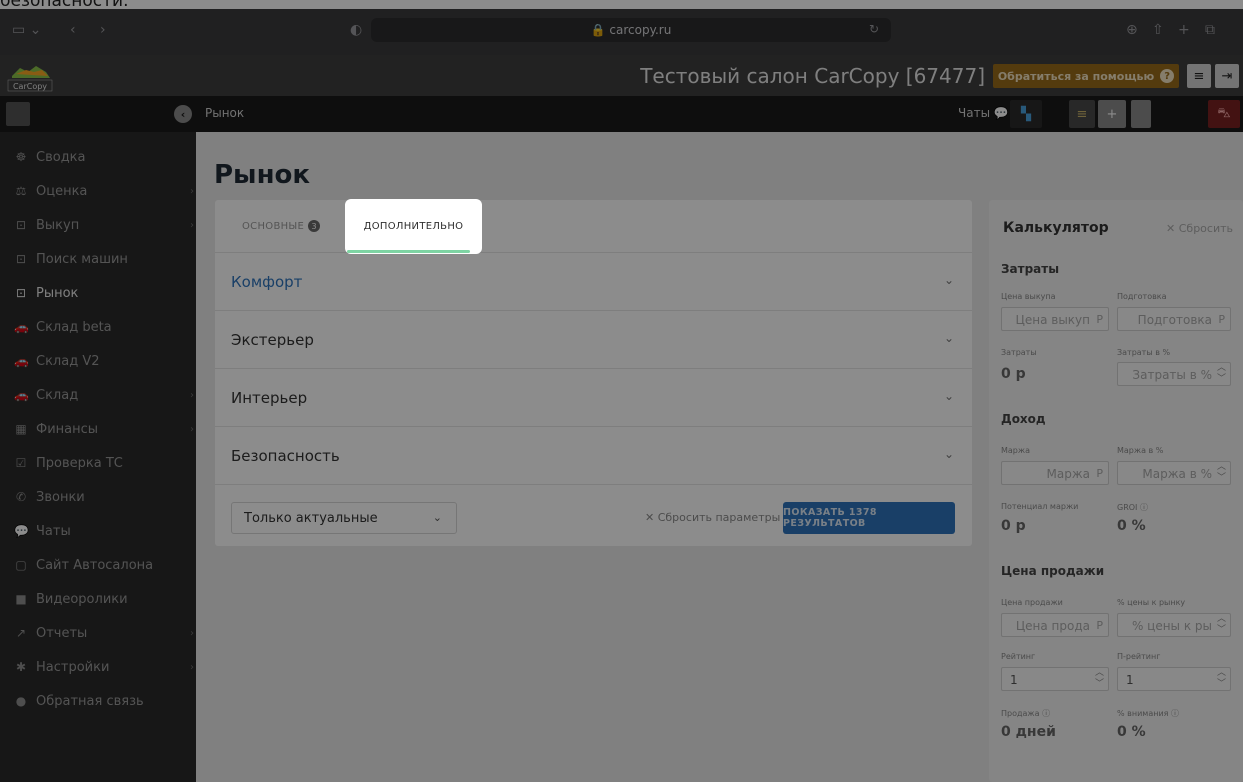 The image size is (1243, 782). I want to click on tab-additional-label: ДОПОЛНИТЕЛЬНО, so click(413, 226).